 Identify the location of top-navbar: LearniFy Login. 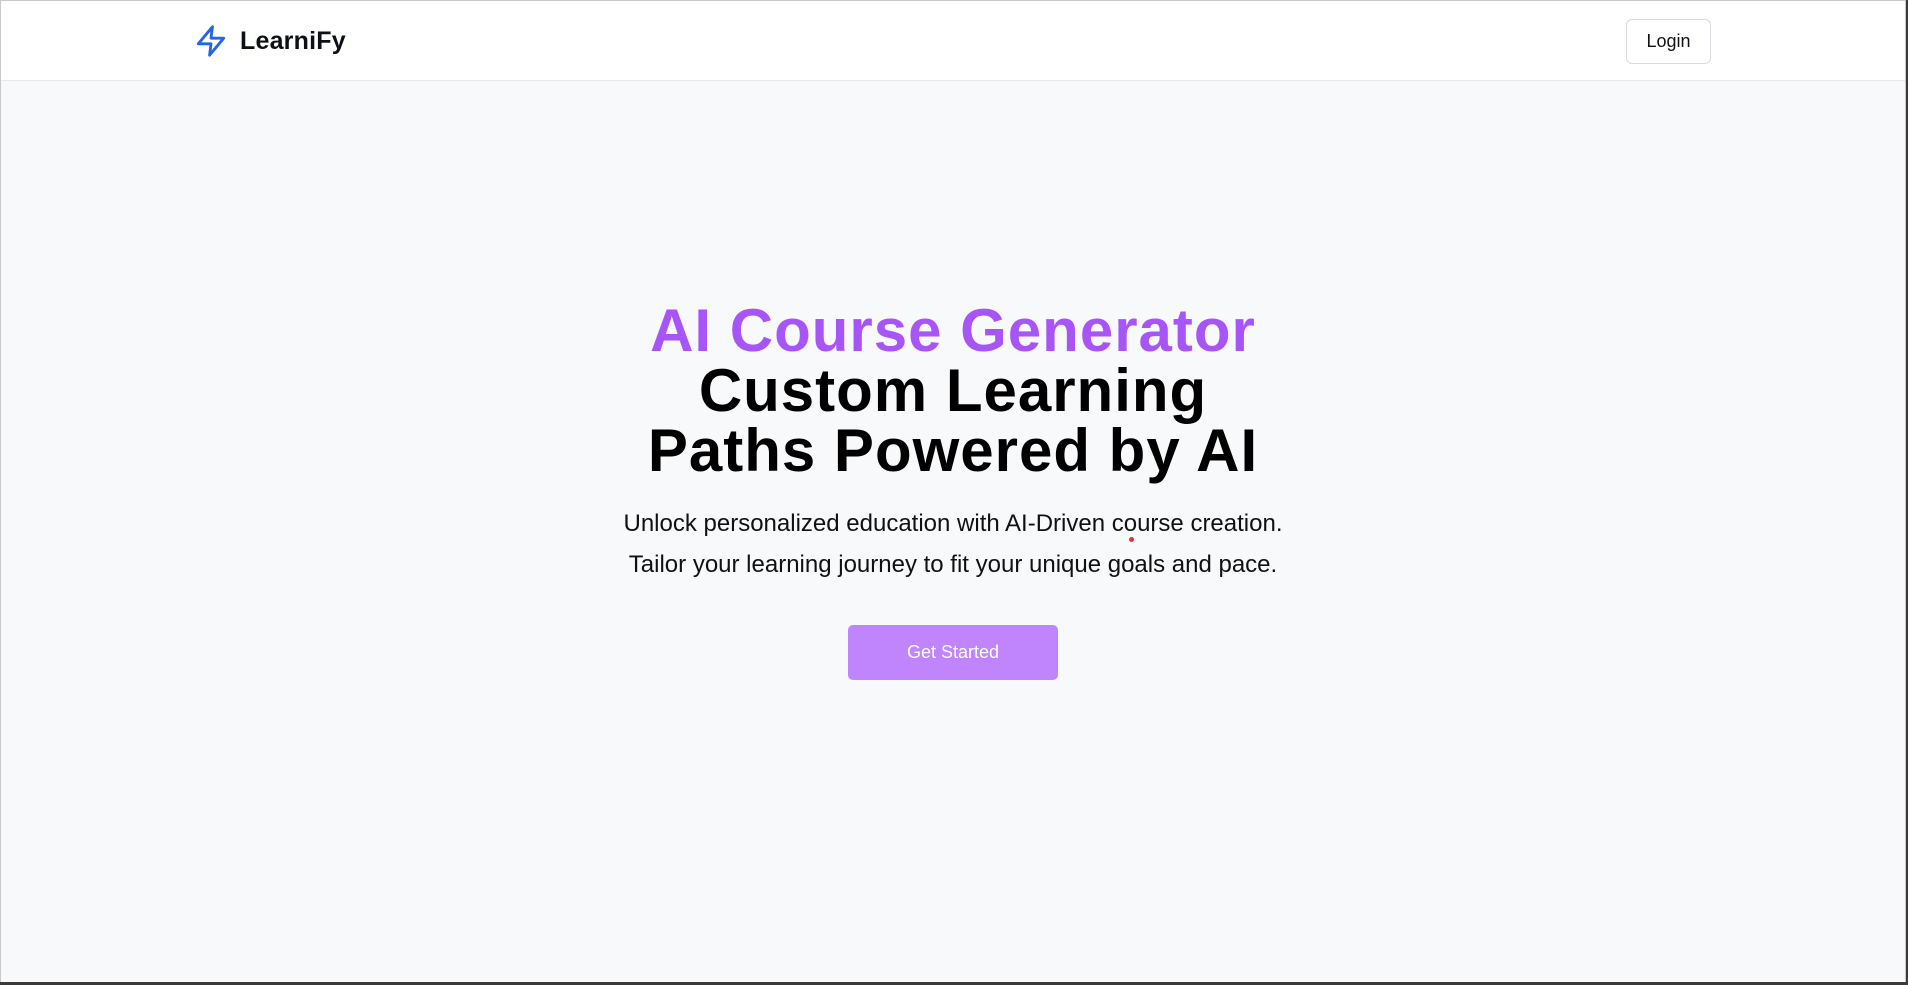
(953, 41).